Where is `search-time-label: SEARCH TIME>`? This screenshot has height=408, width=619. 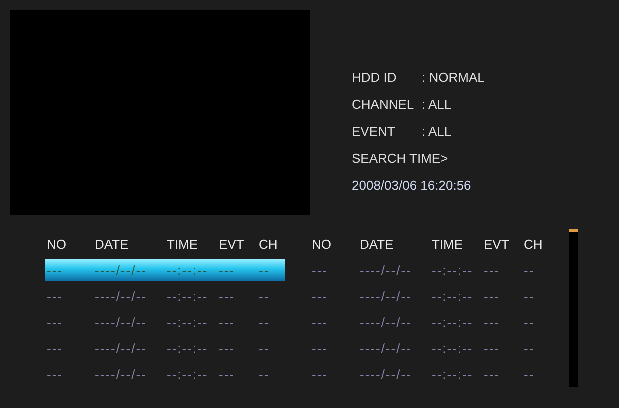
search-time-label: SEARCH TIME> is located at coordinates (400, 158).